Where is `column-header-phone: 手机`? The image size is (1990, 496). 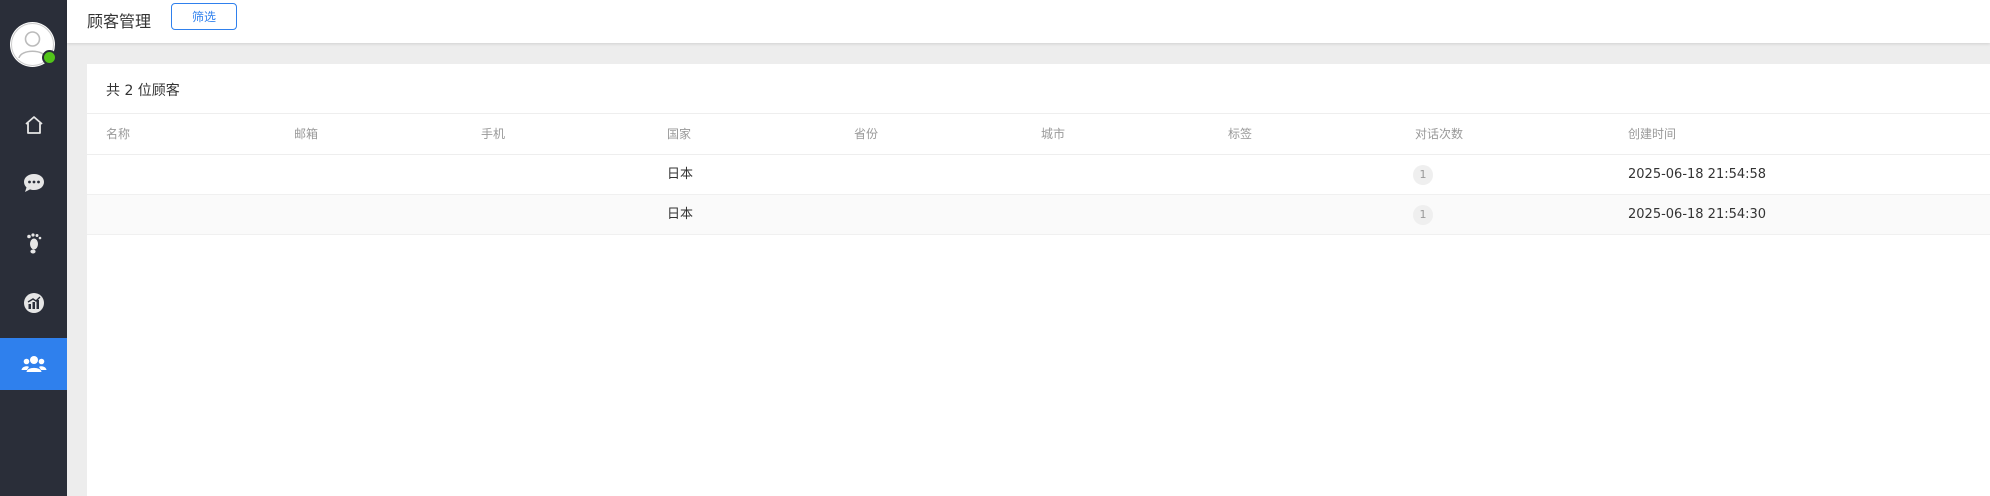
column-header-phone: 手机 is located at coordinates (493, 134).